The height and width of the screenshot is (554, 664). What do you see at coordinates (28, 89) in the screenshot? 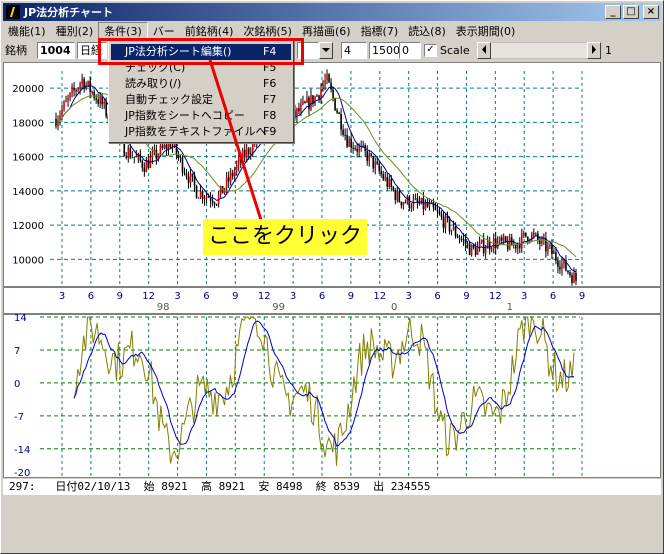
I see `price-tick-label: 20000` at bounding box center [28, 89].